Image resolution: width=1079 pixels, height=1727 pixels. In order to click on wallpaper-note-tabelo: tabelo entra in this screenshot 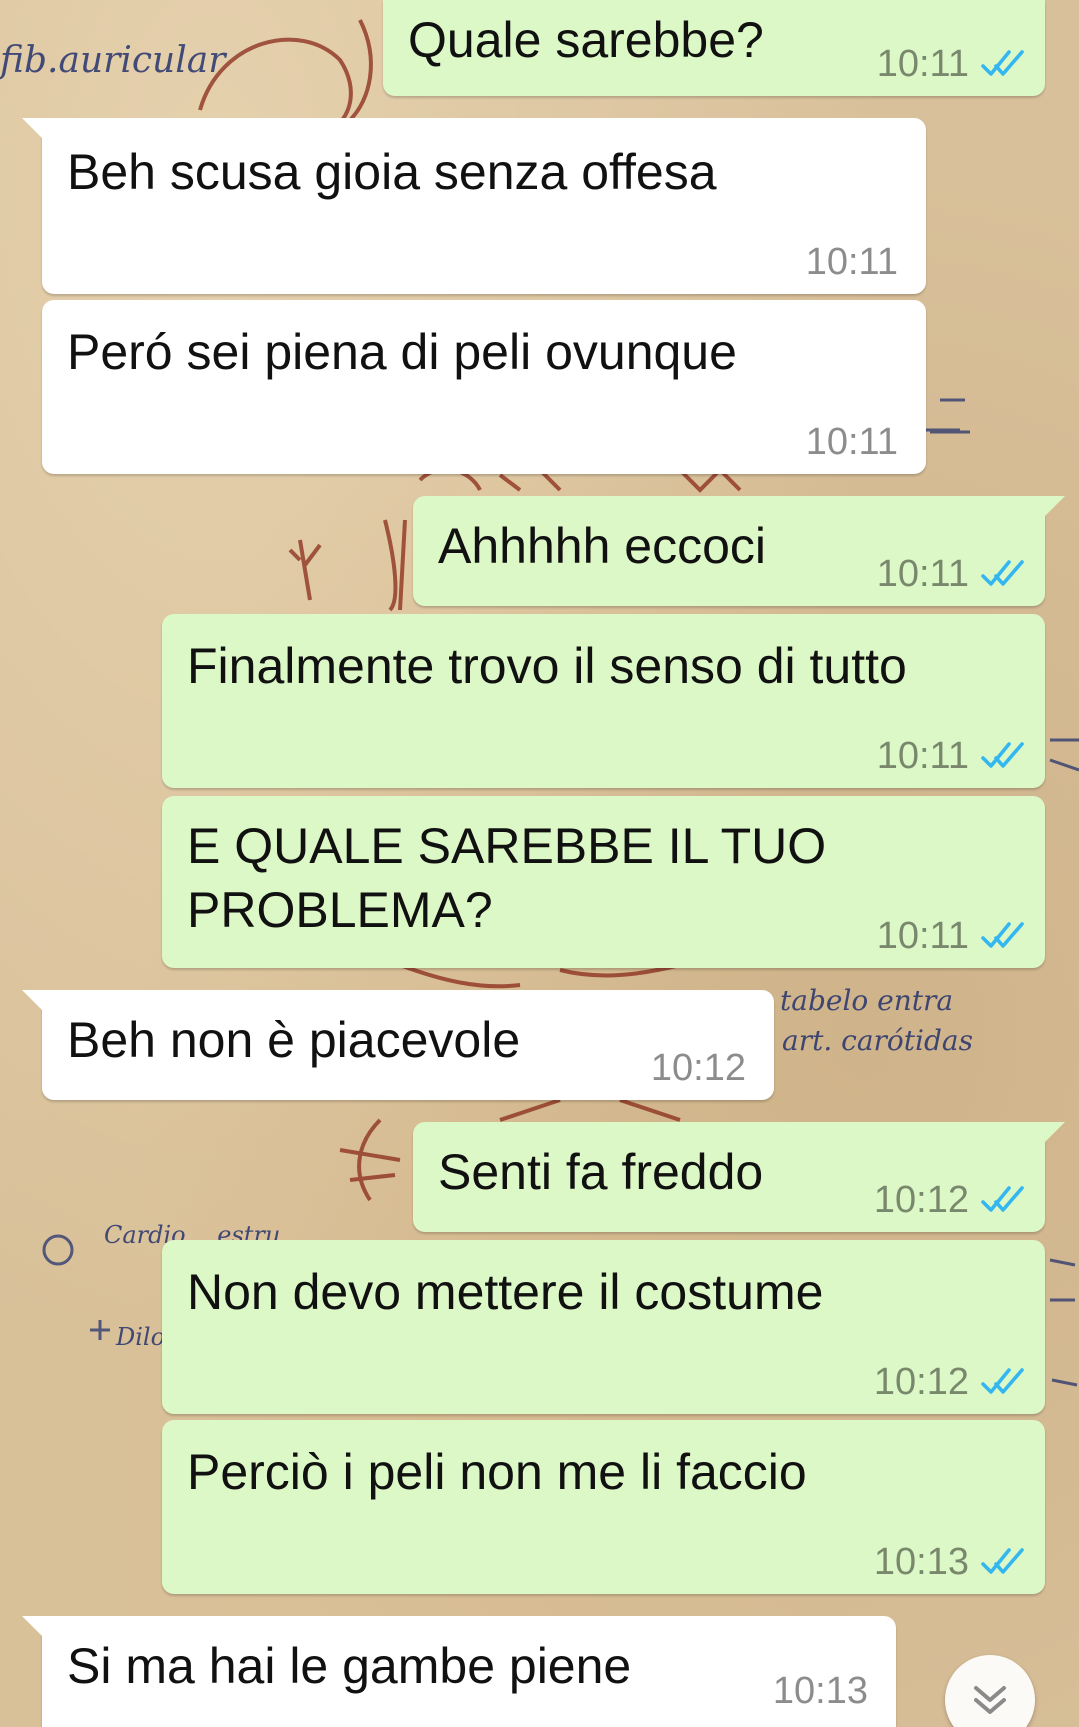, I will do `click(866, 1000)`.